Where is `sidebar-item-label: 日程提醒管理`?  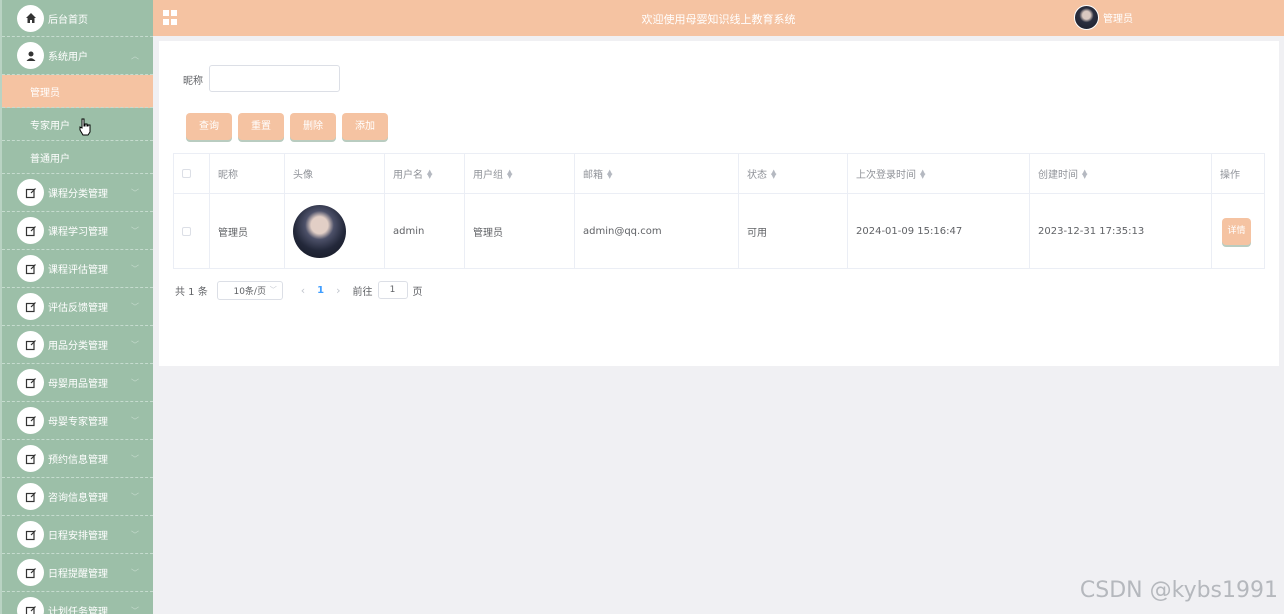
sidebar-item-label: 日程提醒管理 is located at coordinates (78, 574).